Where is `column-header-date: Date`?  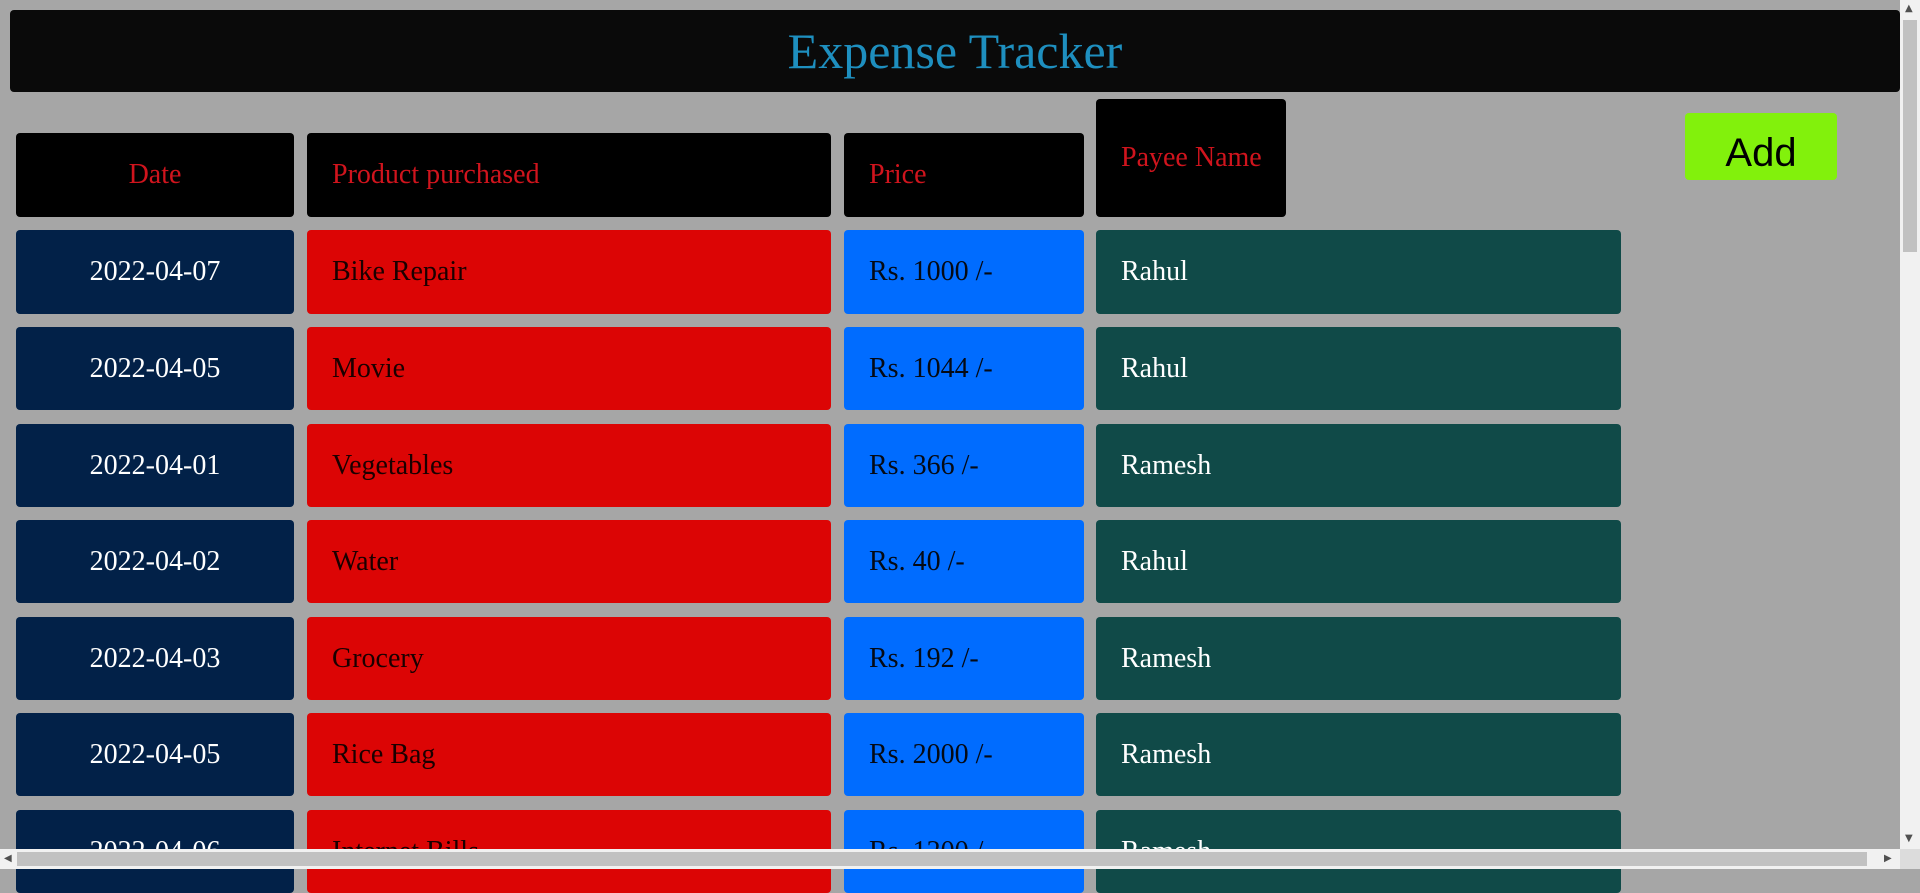
column-header-date: Date is located at coordinates (155, 175).